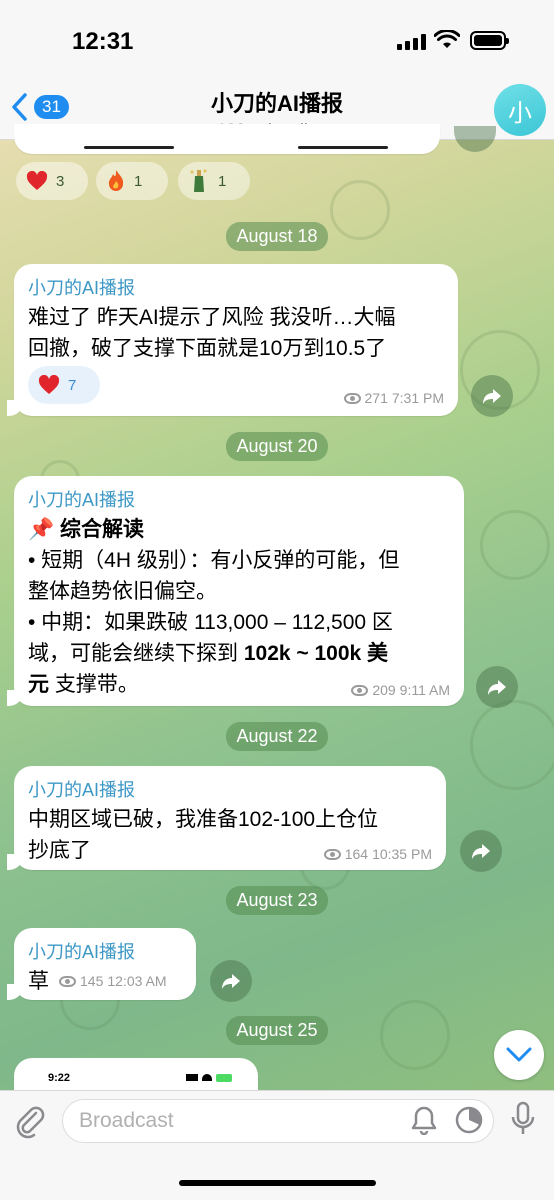  Describe the element at coordinates (411, 42) in the screenshot. I see `cellular-signal-icon` at that location.